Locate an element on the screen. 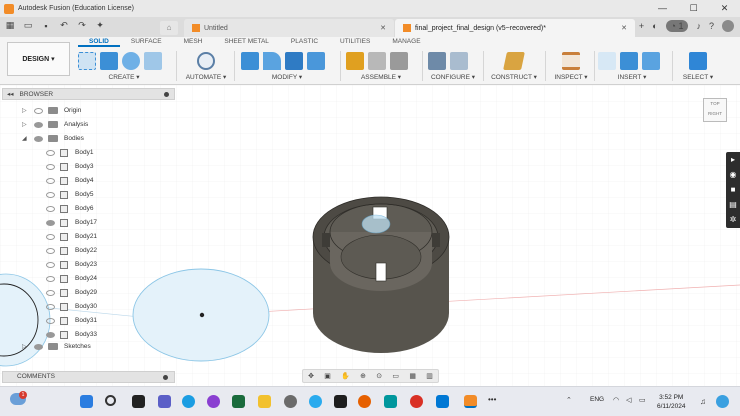 Image resolution: width=740 pixels, height=416 pixels. shell-icon is located at coordinates (294, 61).